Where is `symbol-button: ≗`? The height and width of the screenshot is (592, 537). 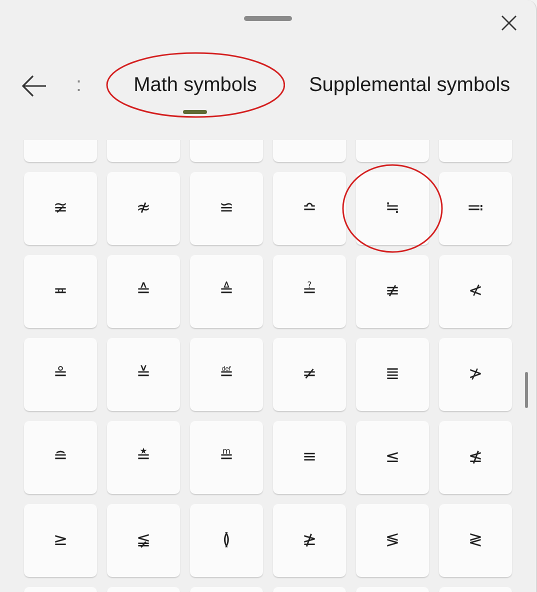 symbol-button: ≗ is located at coordinates (60, 374).